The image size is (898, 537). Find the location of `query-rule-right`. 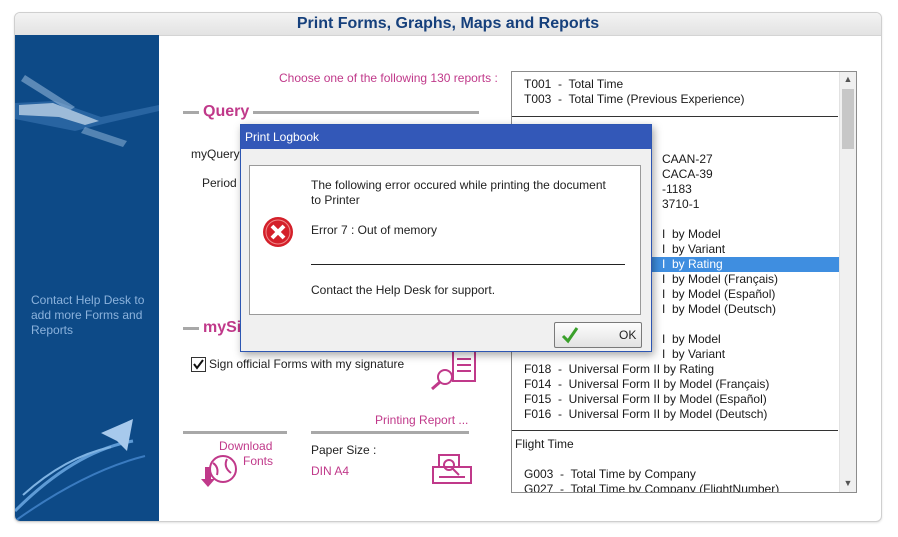

query-rule-right is located at coordinates (366, 112).